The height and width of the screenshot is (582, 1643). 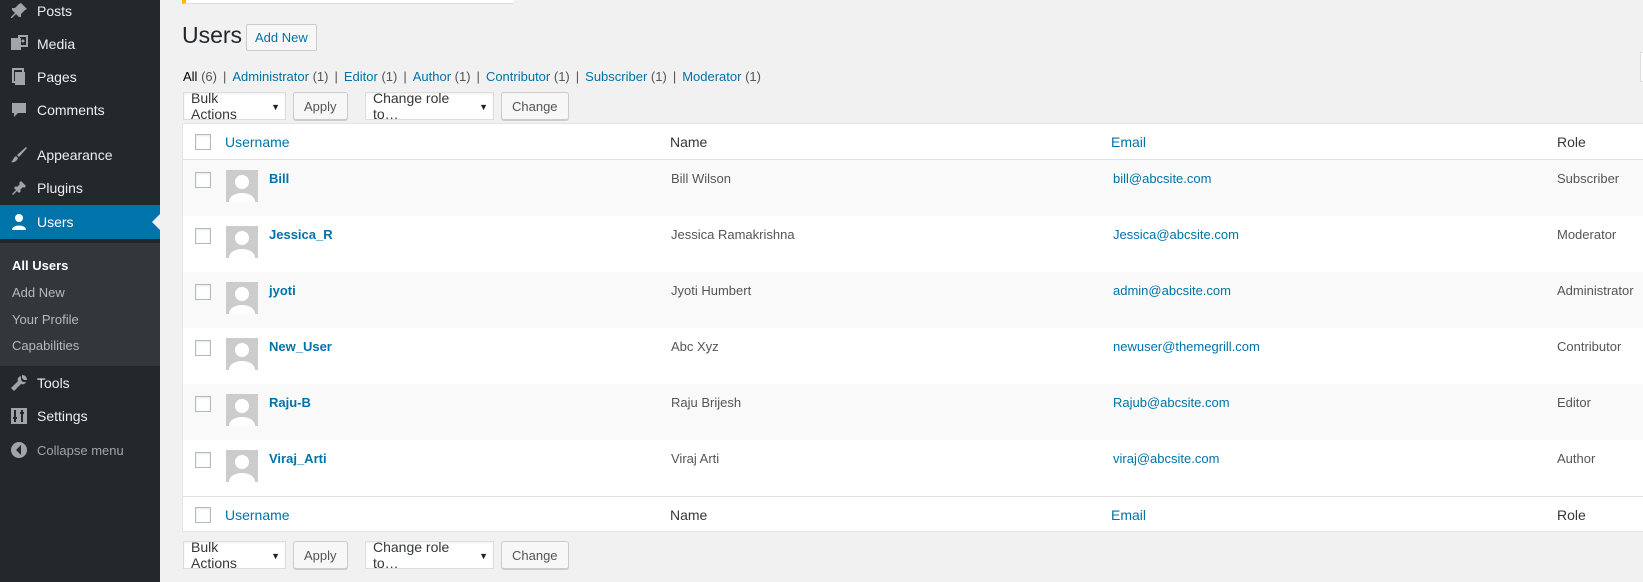 What do you see at coordinates (320, 106) in the screenshot?
I see `apply-button-top: Apply` at bounding box center [320, 106].